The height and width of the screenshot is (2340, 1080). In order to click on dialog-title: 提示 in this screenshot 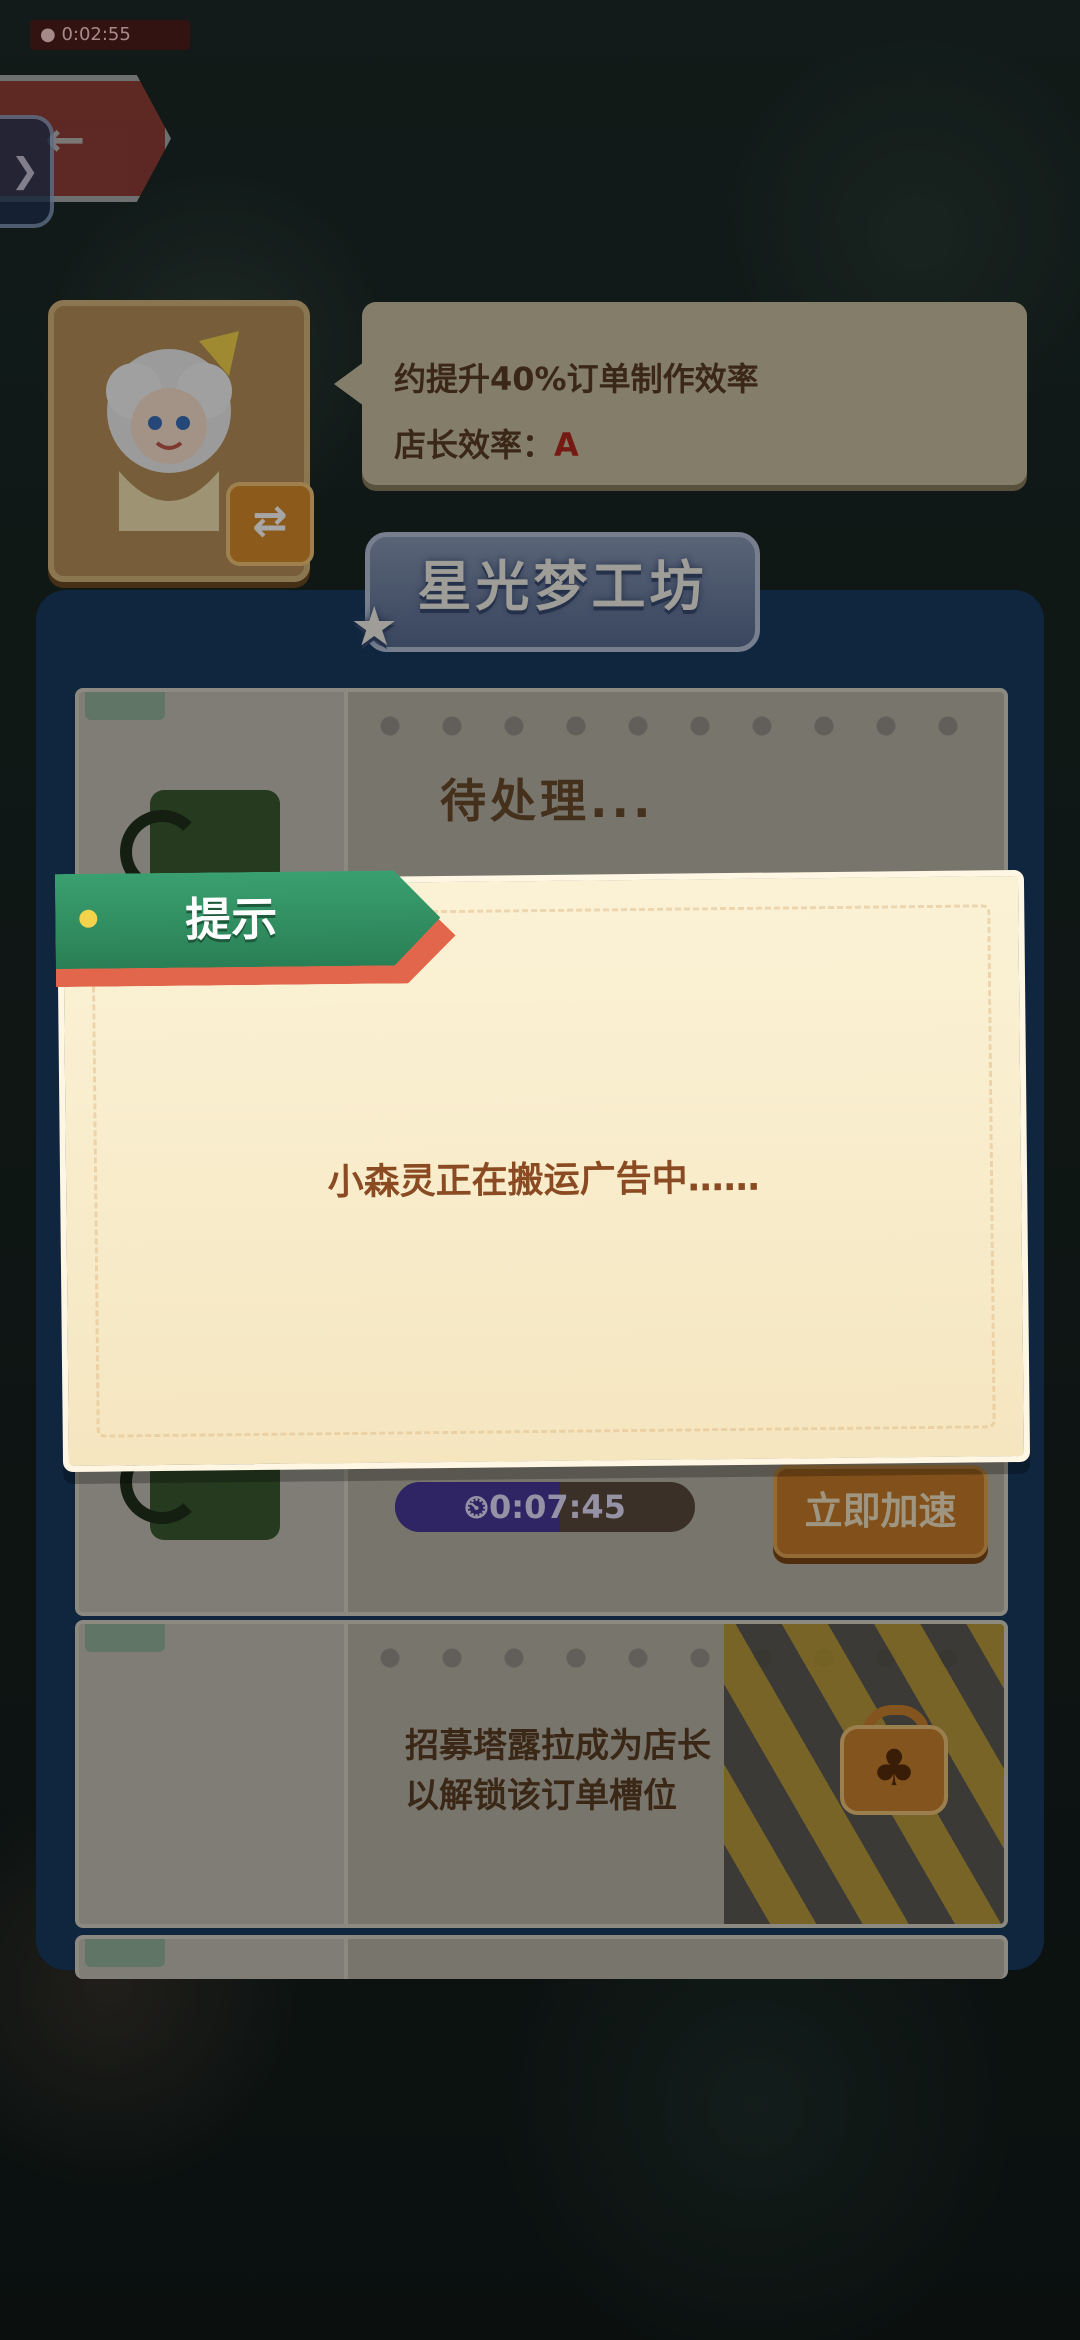, I will do `click(231, 919)`.